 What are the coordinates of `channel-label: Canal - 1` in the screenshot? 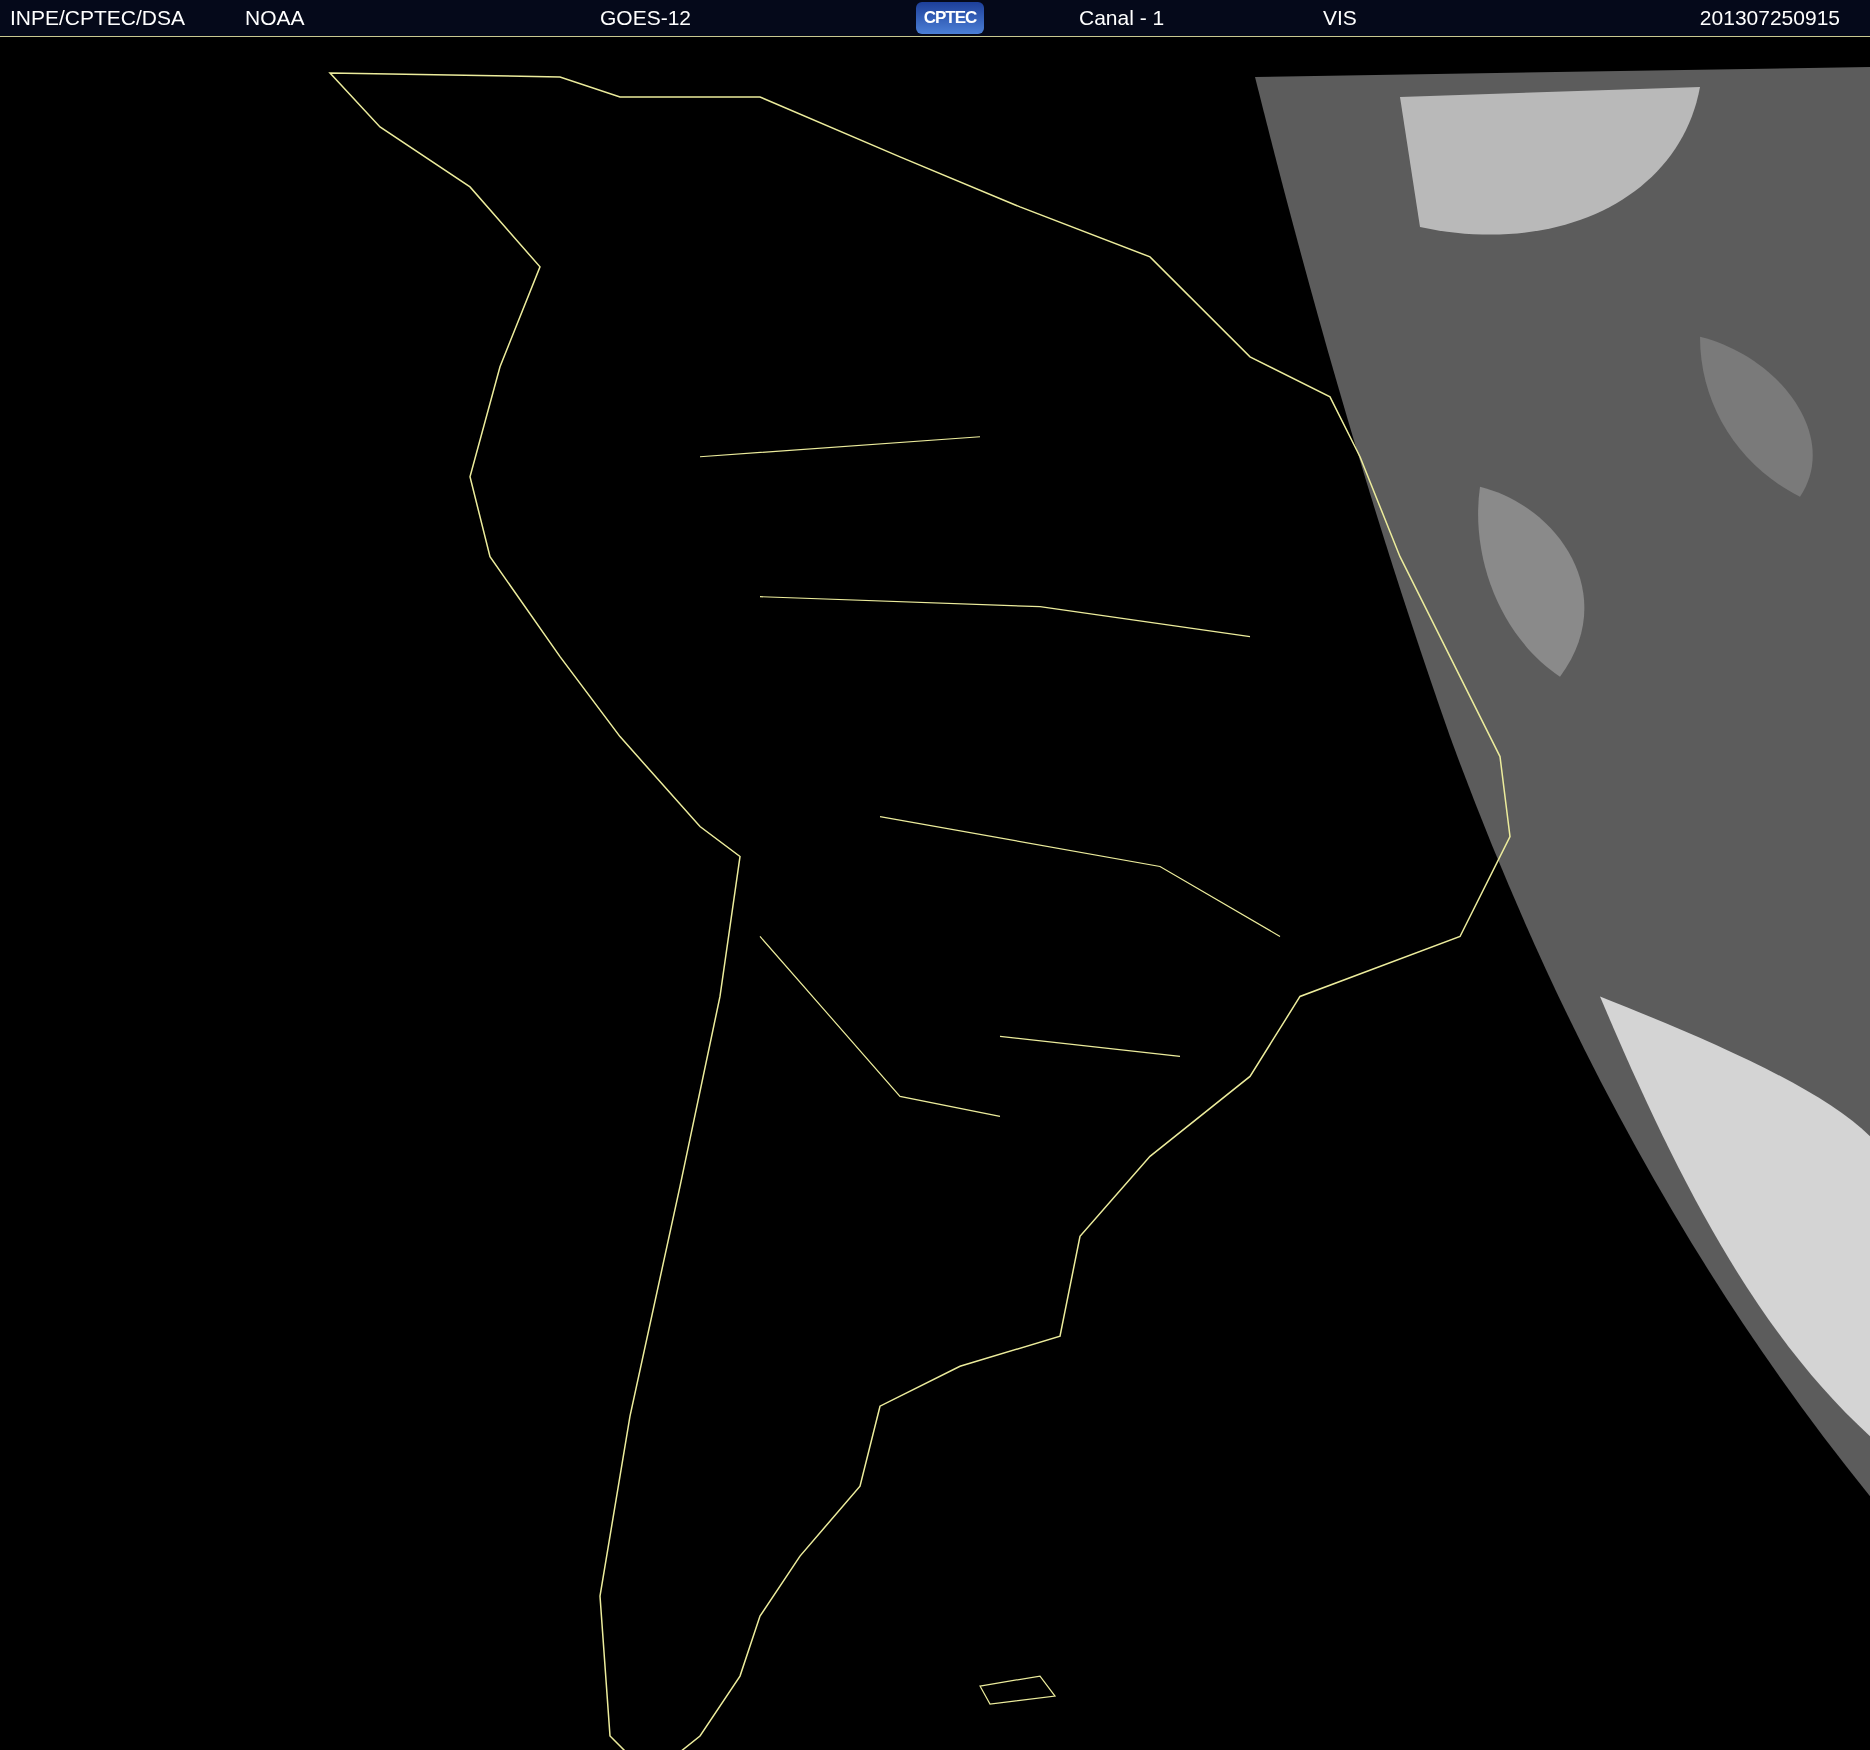 It's located at (1122, 18).